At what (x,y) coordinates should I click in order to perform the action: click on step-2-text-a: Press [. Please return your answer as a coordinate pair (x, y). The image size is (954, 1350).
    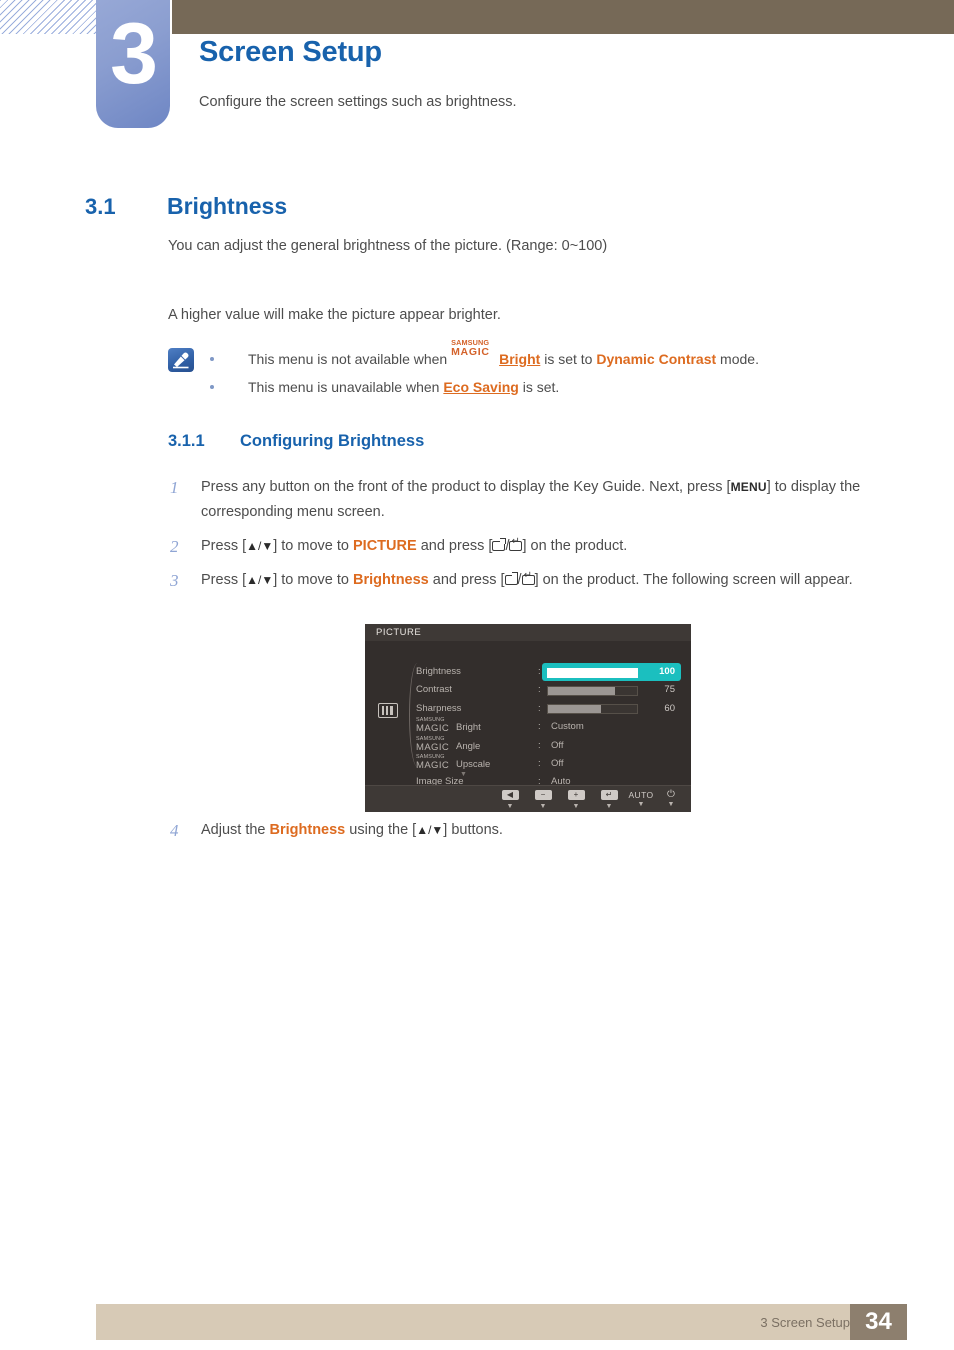
    Looking at the image, I should click on (224, 546).